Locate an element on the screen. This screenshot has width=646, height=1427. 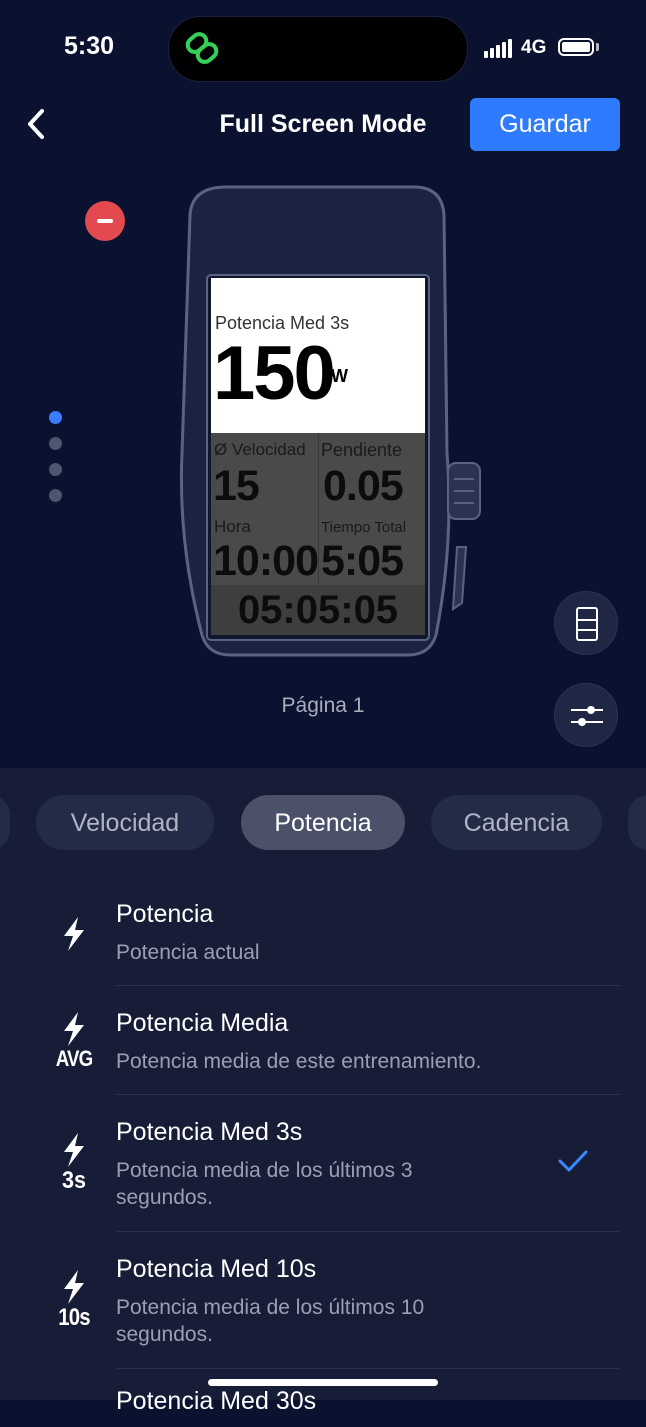
list-item-subtitle: Potencia actual is located at coordinates (188, 952).